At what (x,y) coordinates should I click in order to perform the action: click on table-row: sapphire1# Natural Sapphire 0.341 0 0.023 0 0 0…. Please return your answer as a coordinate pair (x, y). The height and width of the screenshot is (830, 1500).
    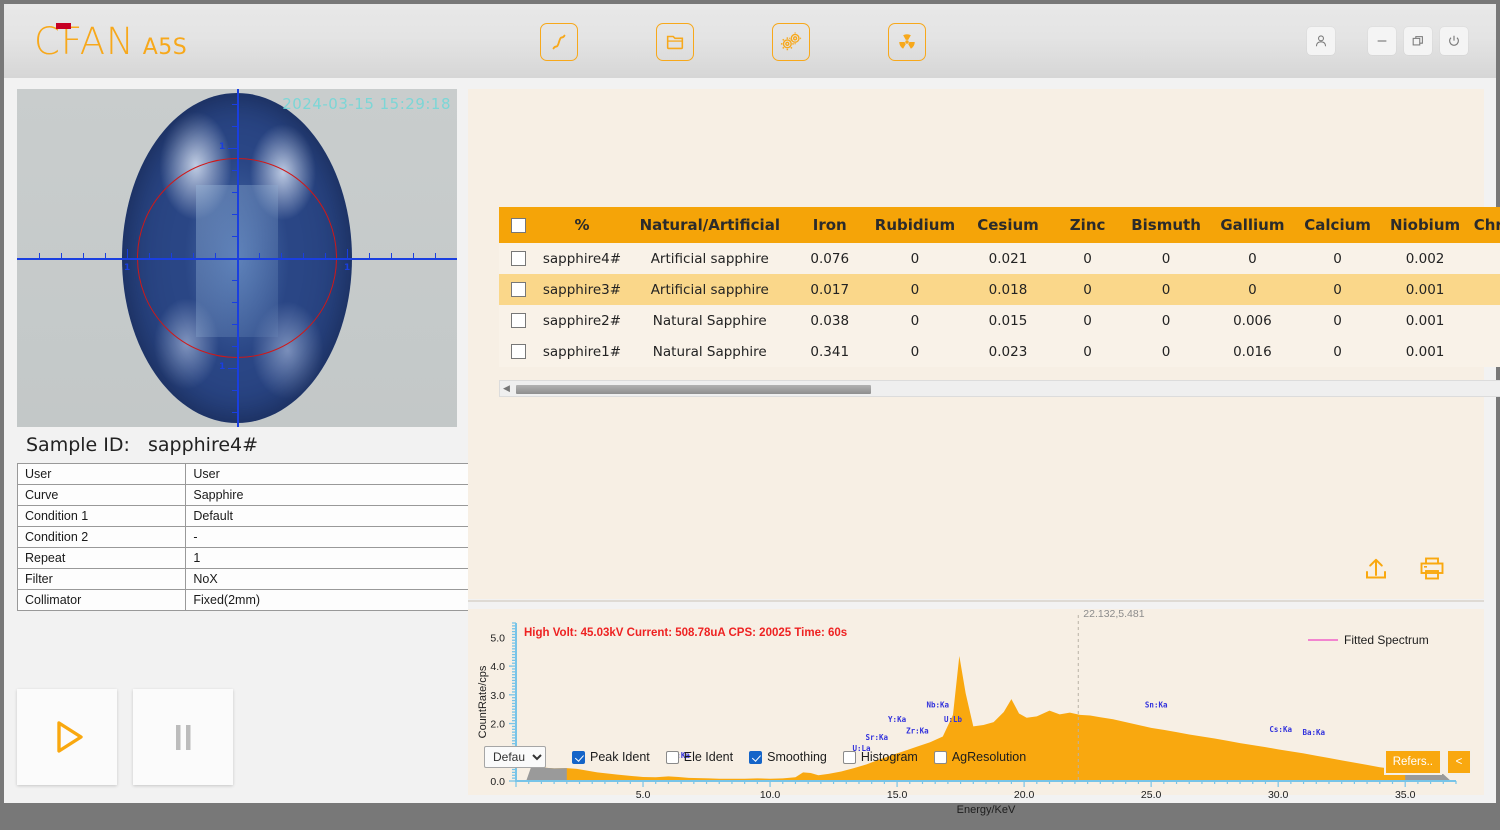
    Looking at the image, I should click on (999, 351).